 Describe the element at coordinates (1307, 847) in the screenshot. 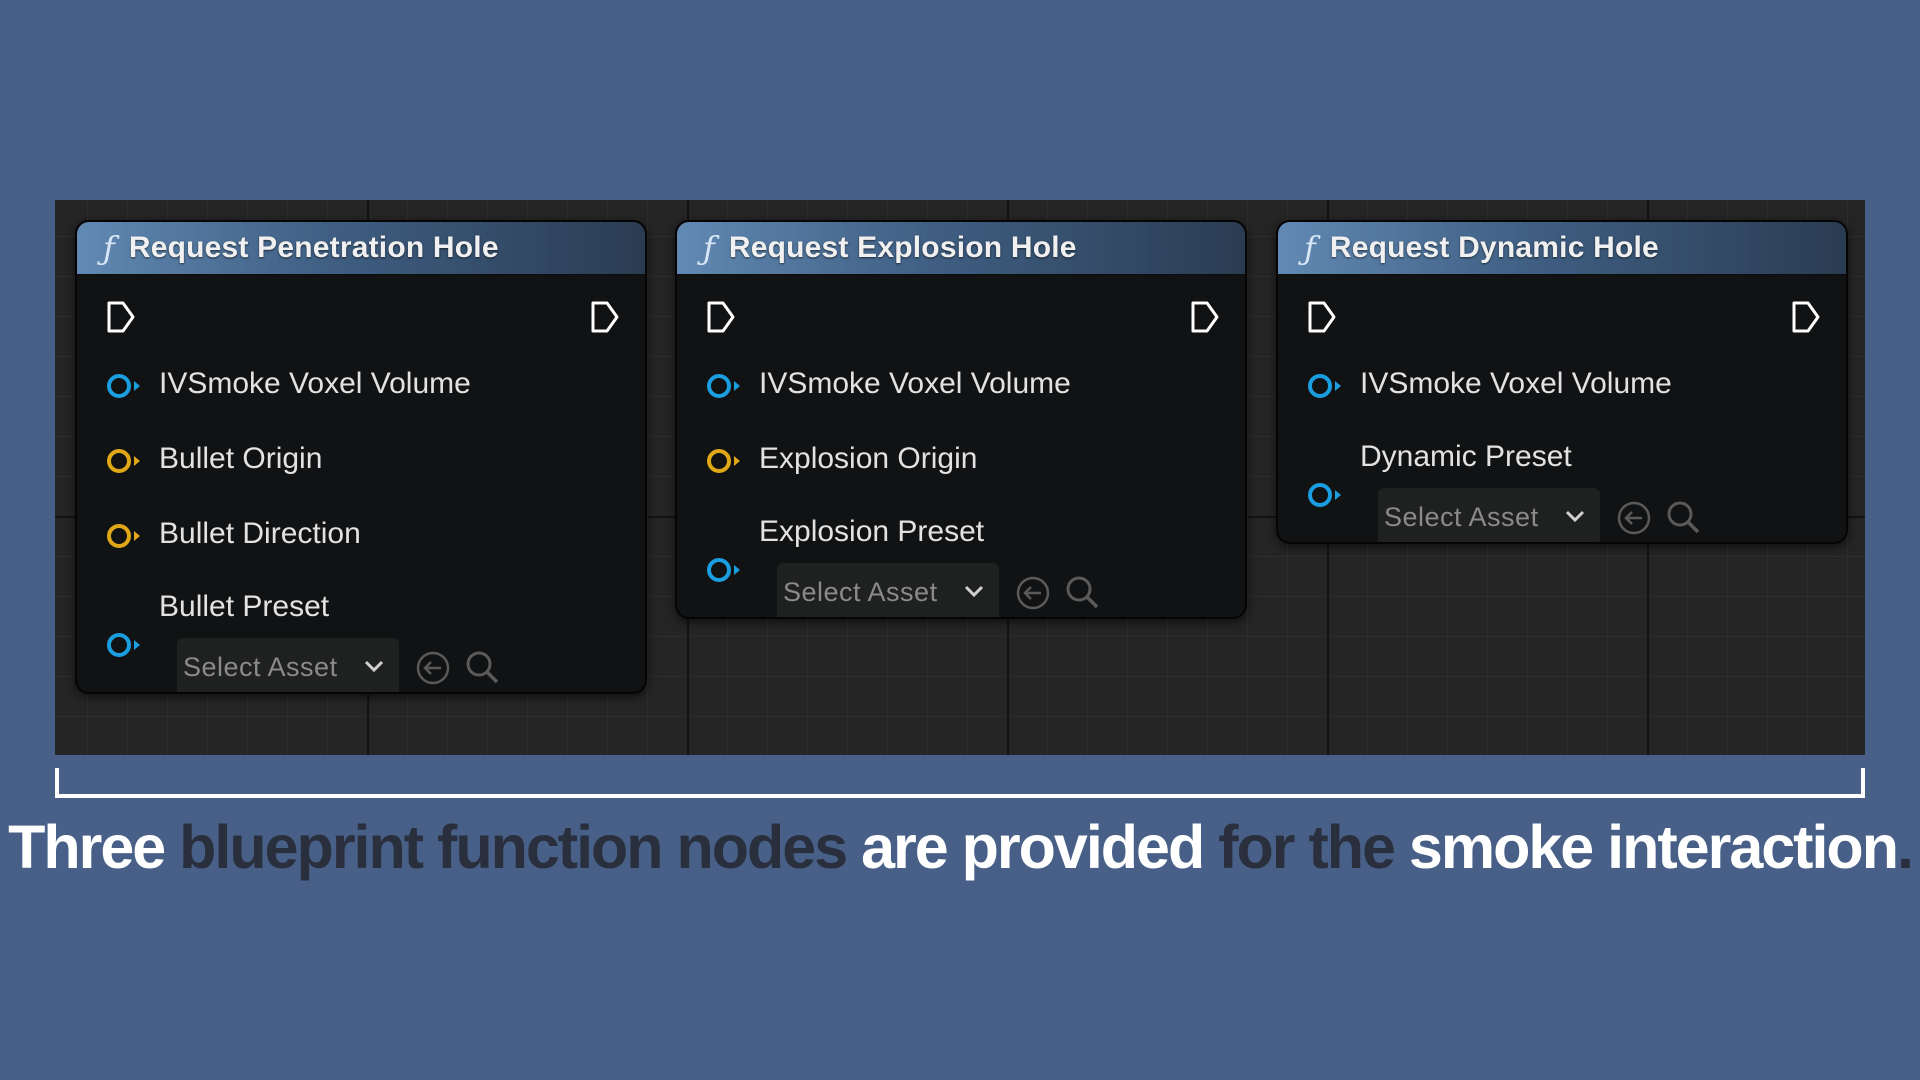

I see `caption-part: for the` at that location.